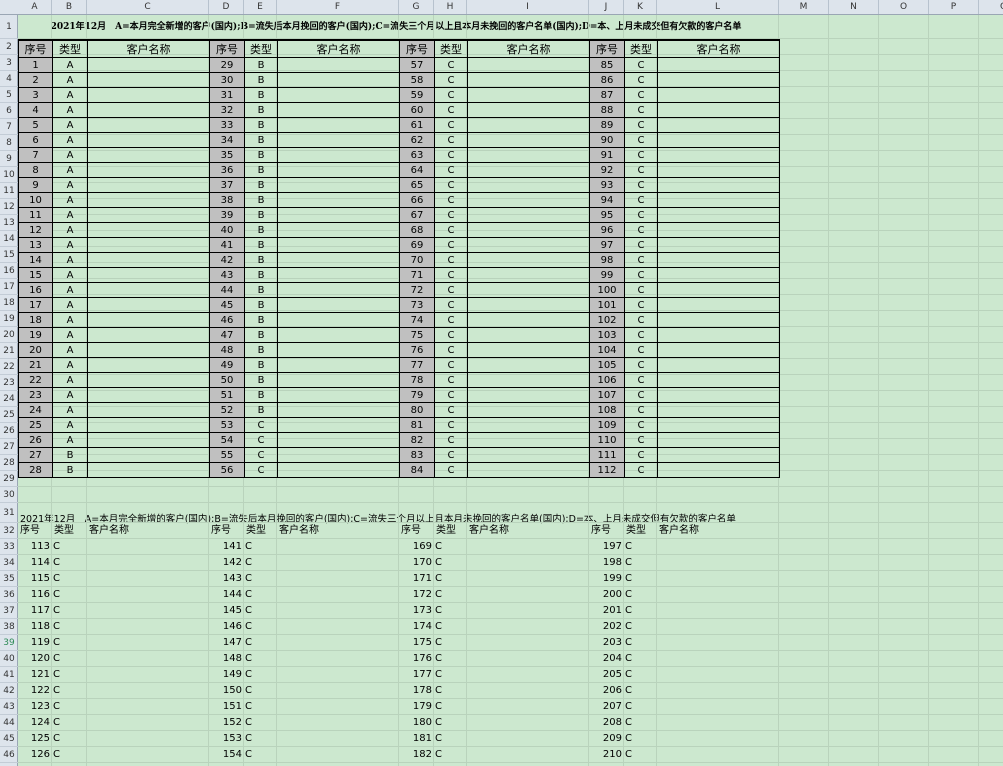  I want to click on seq-cell: 45, so click(227, 305).